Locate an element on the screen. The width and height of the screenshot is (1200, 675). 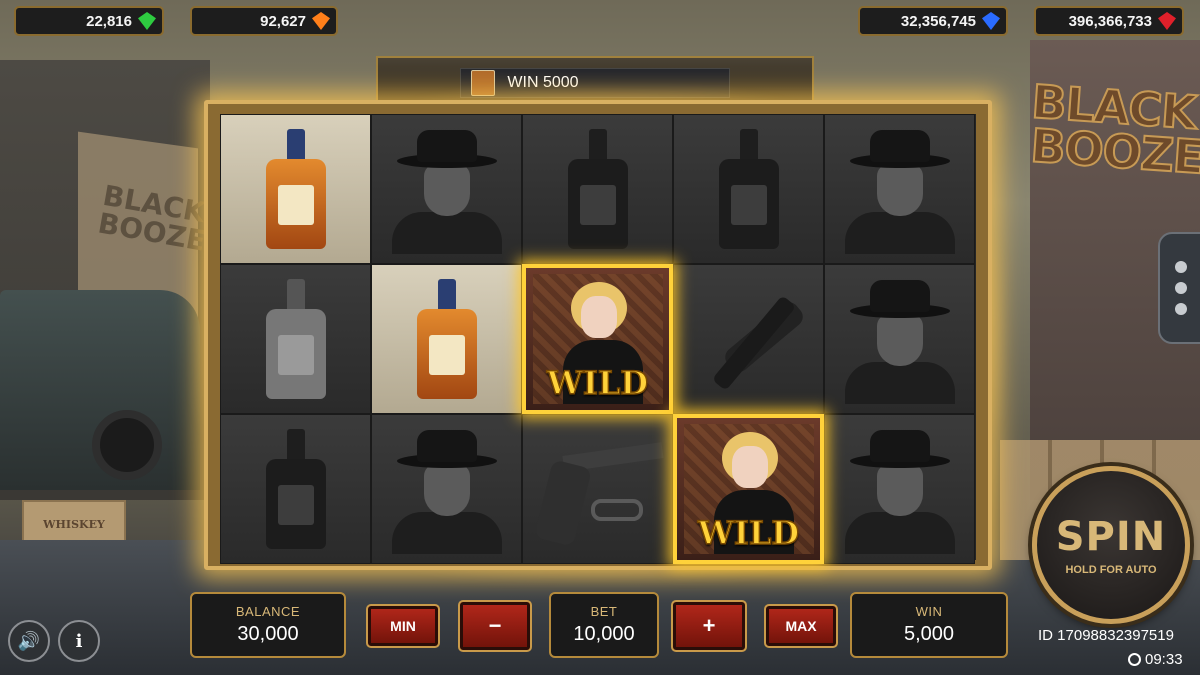
currency-value: 32,356,745 is located at coordinates (938, 21).